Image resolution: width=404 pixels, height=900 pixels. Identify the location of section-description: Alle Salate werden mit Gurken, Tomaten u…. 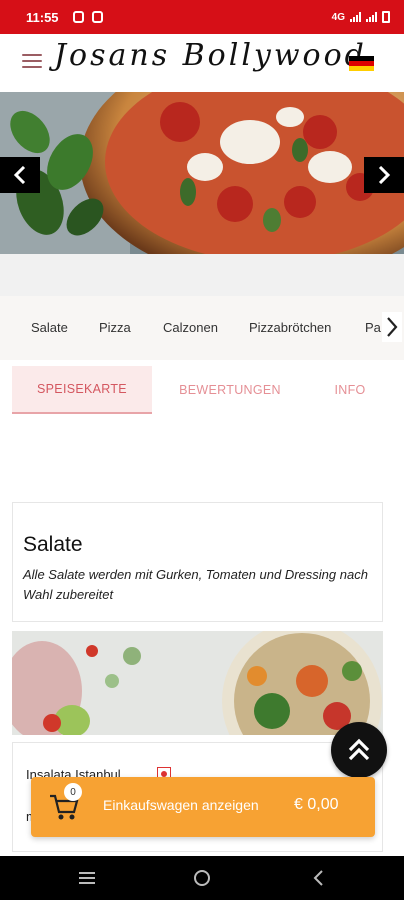
(195, 584).